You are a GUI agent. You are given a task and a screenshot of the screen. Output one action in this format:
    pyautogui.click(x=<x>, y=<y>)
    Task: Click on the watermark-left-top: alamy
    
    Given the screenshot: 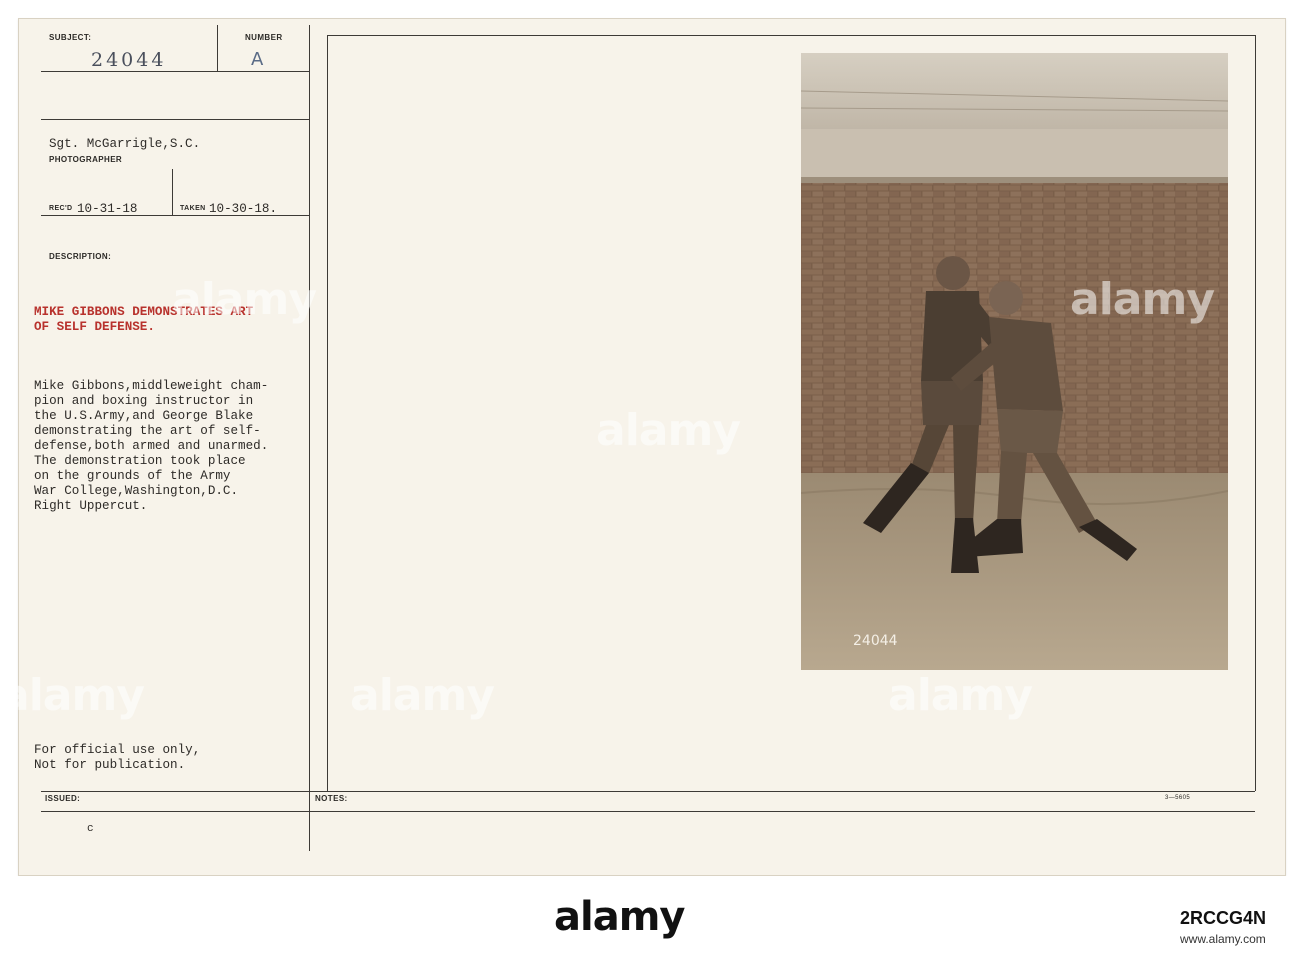 What is the action you would take?
    pyautogui.click(x=244, y=299)
    